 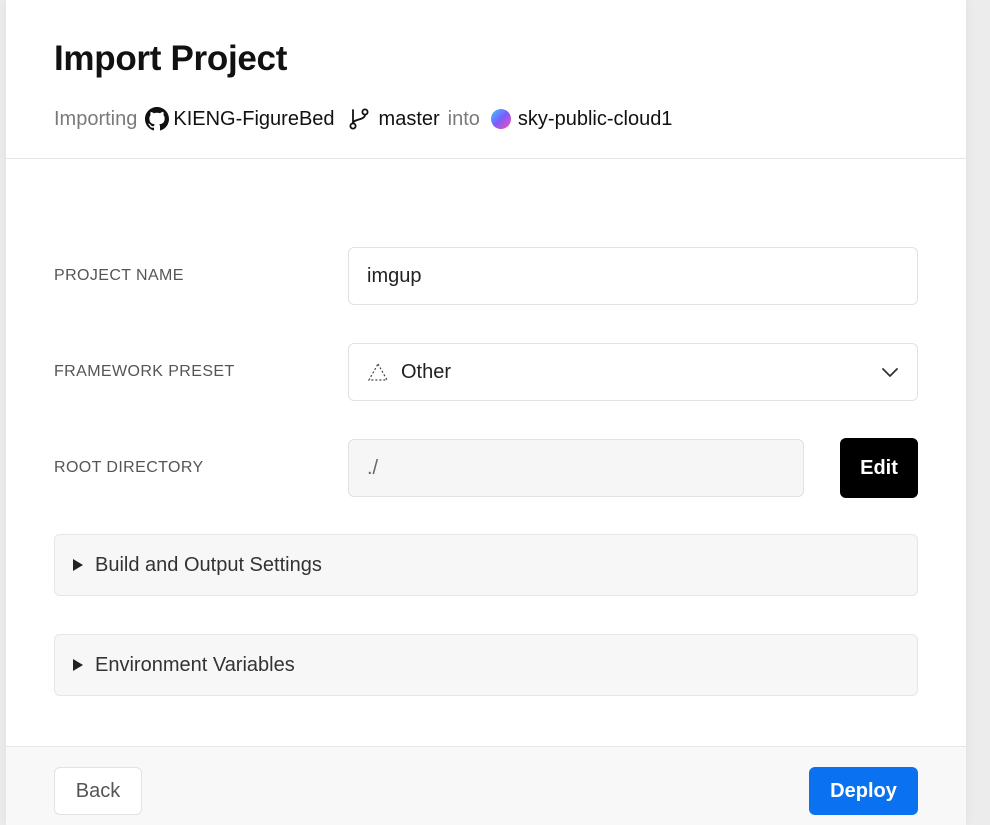 I want to click on footer: Back Deploy, so click(x=486, y=785).